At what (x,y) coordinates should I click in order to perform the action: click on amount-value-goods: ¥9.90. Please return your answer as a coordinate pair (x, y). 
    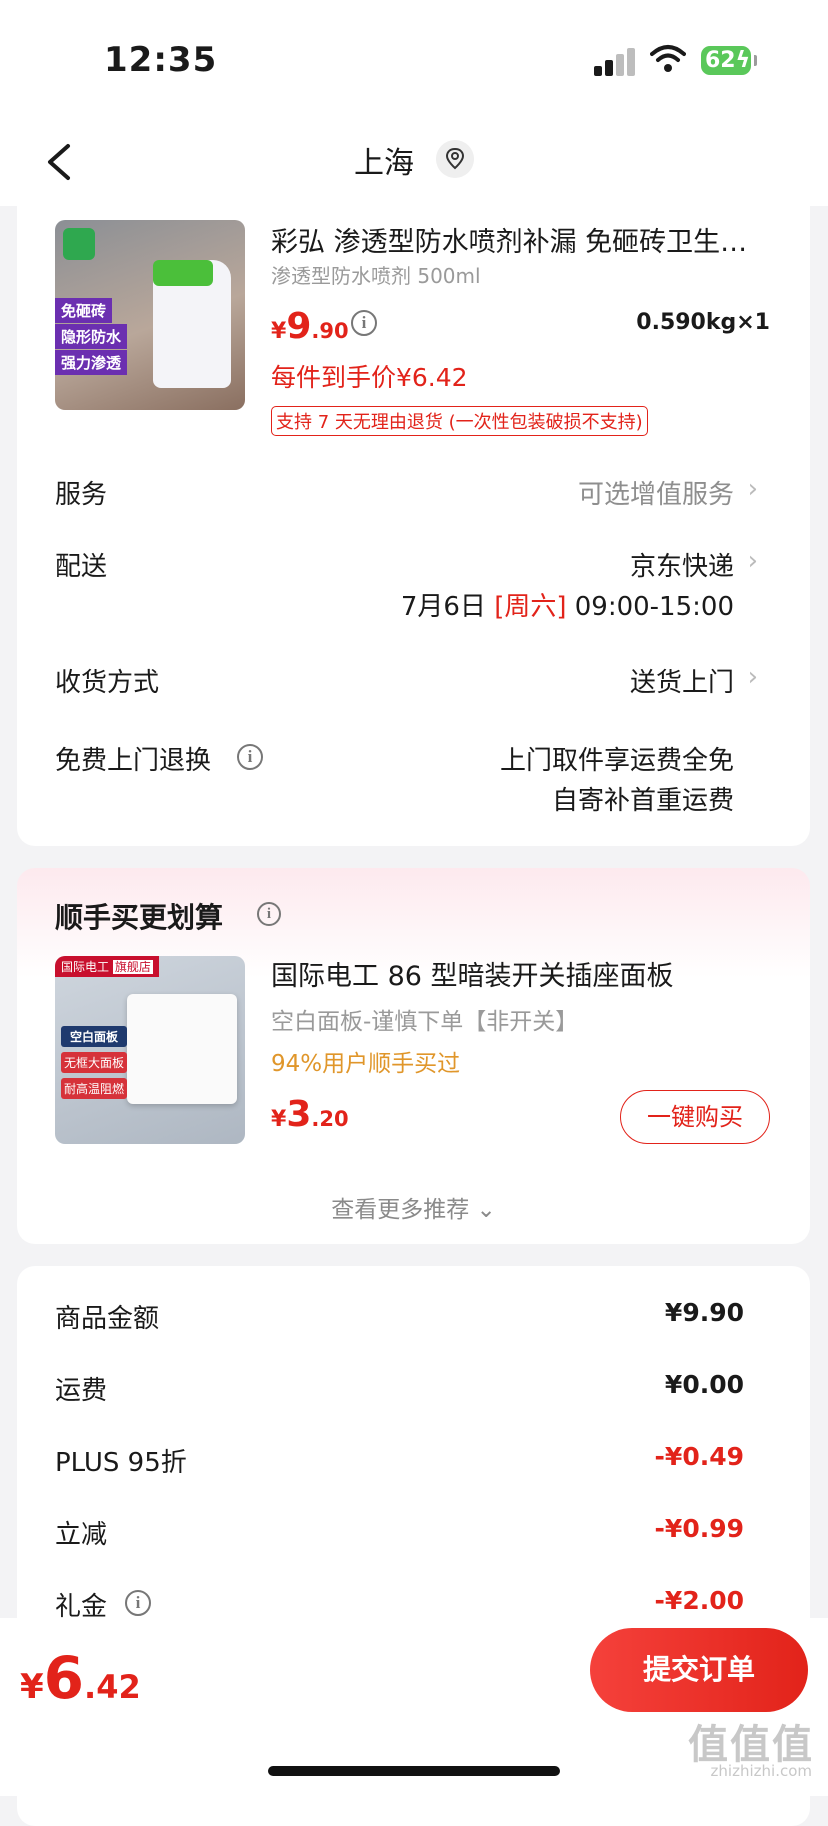
    Looking at the image, I should click on (704, 1312).